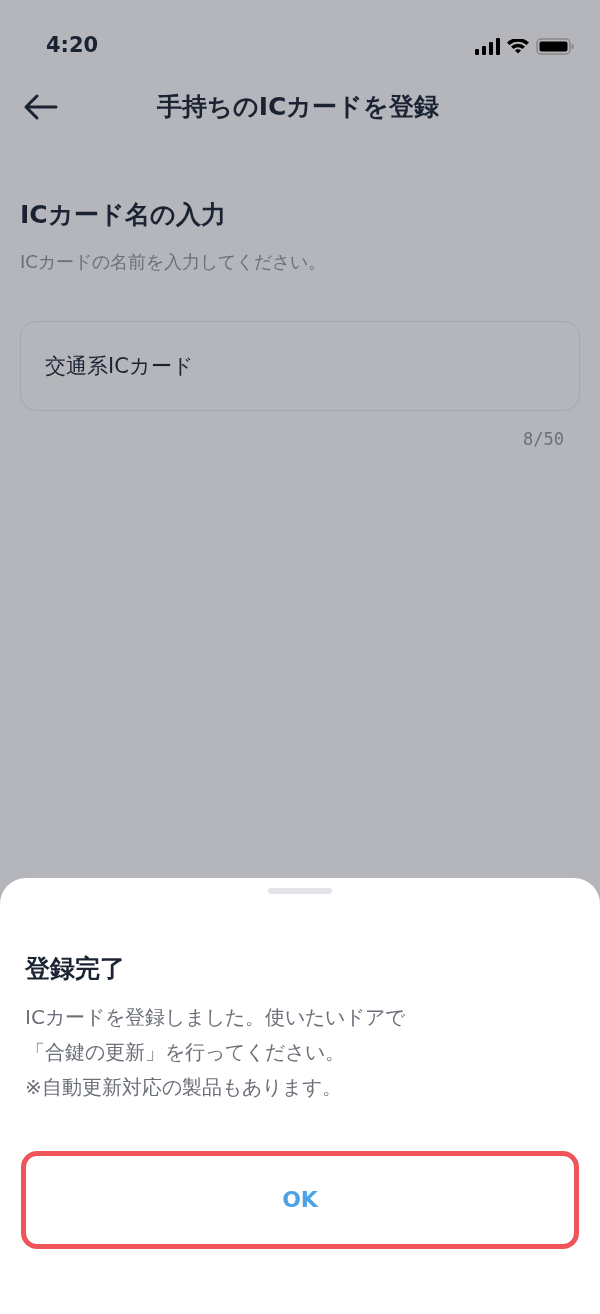  Describe the element at coordinates (298, 107) in the screenshot. I see `screen-title: 手持ちのICカードを登録` at that location.